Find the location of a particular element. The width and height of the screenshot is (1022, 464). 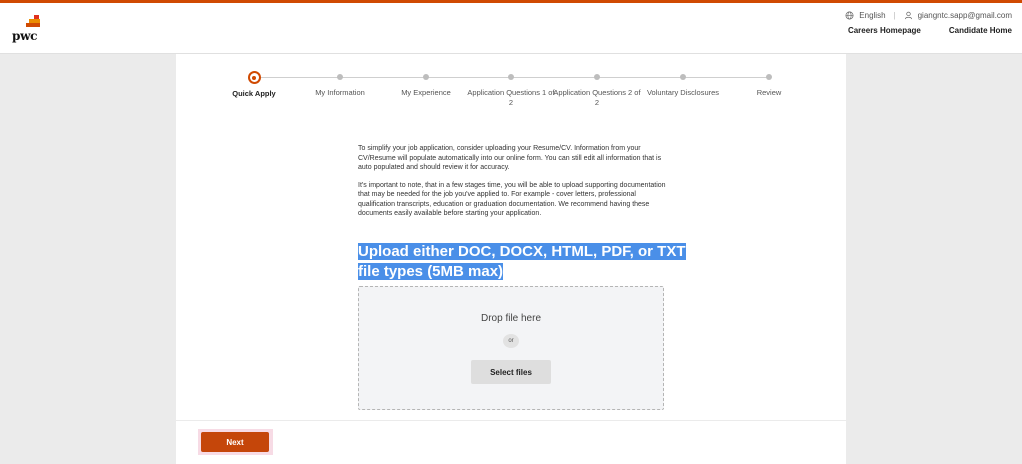

step-application-questions-2: Application Questions 2 of 2 is located at coordinates (597, 87).